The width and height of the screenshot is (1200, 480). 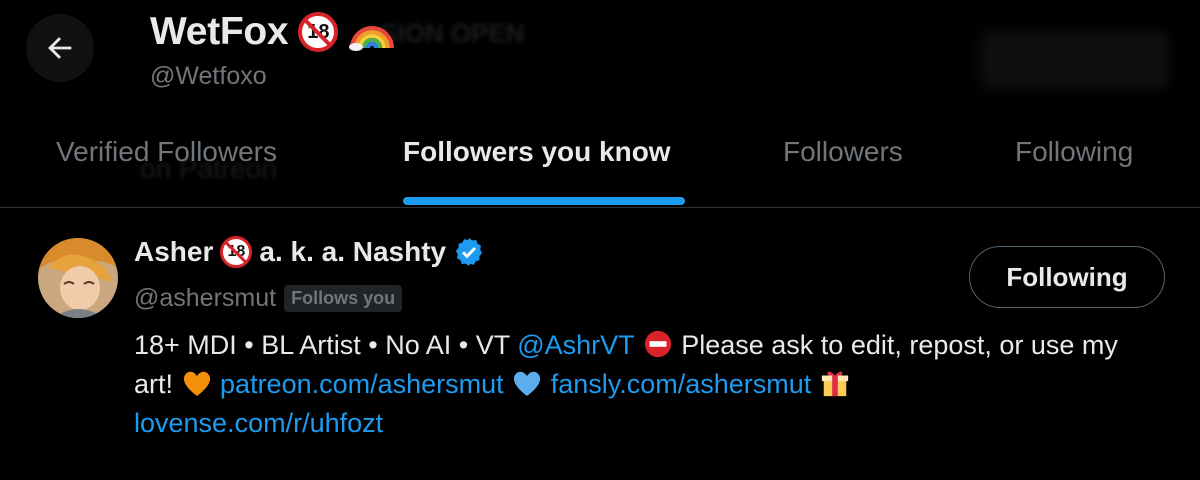 What do you see at coordinates (326, 345) in the screenshot?
I see `bio-text: 18+ MDI • BL Artist • No AI • VT` at bounding box center [326, 345].